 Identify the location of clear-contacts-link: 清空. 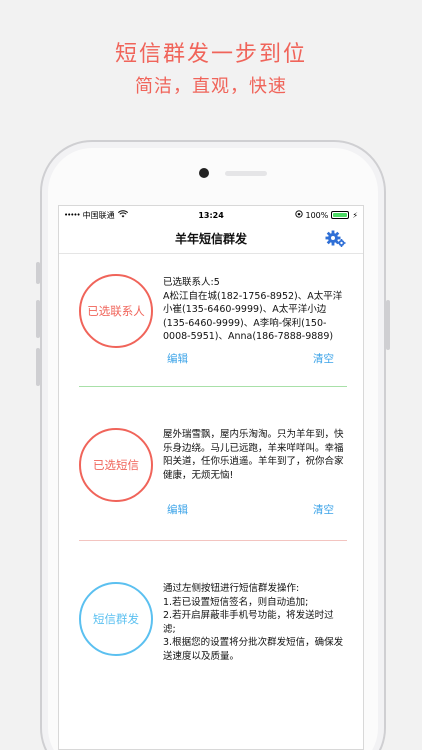
(323, 358).